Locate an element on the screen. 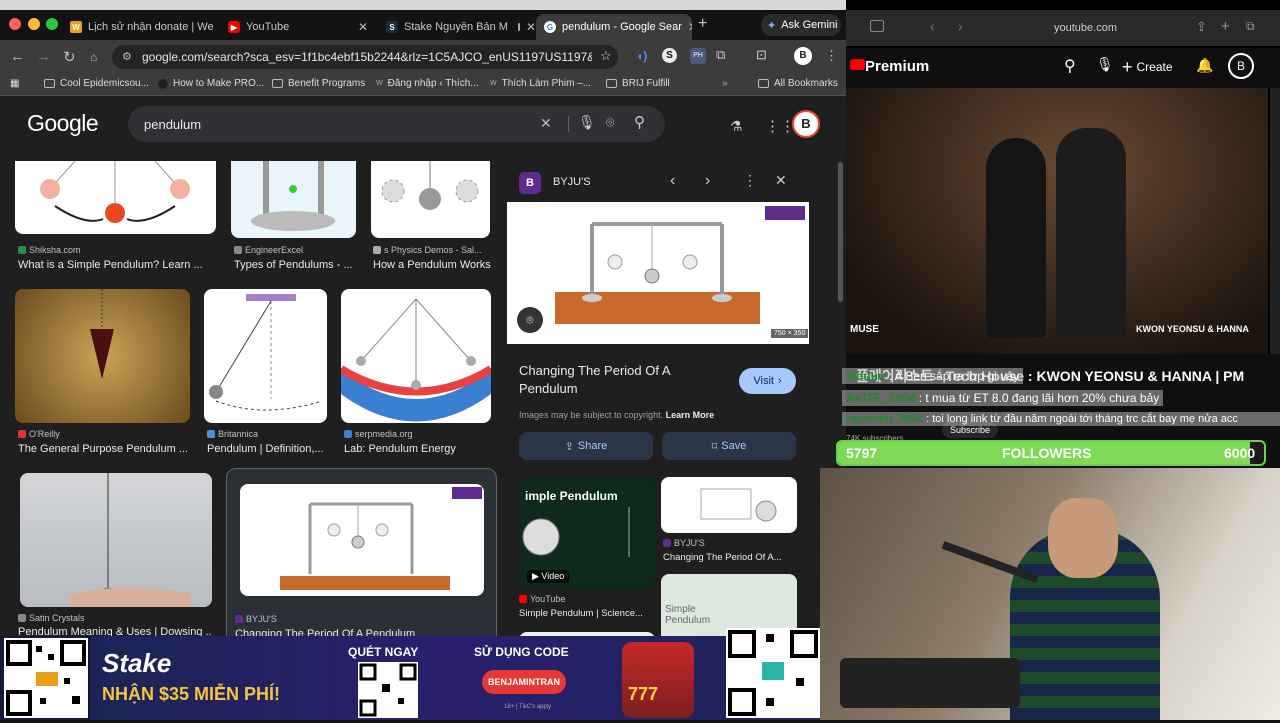 The image size is (1280, 723). extension-ph-icon: PH is located at coordinates (698, 56).